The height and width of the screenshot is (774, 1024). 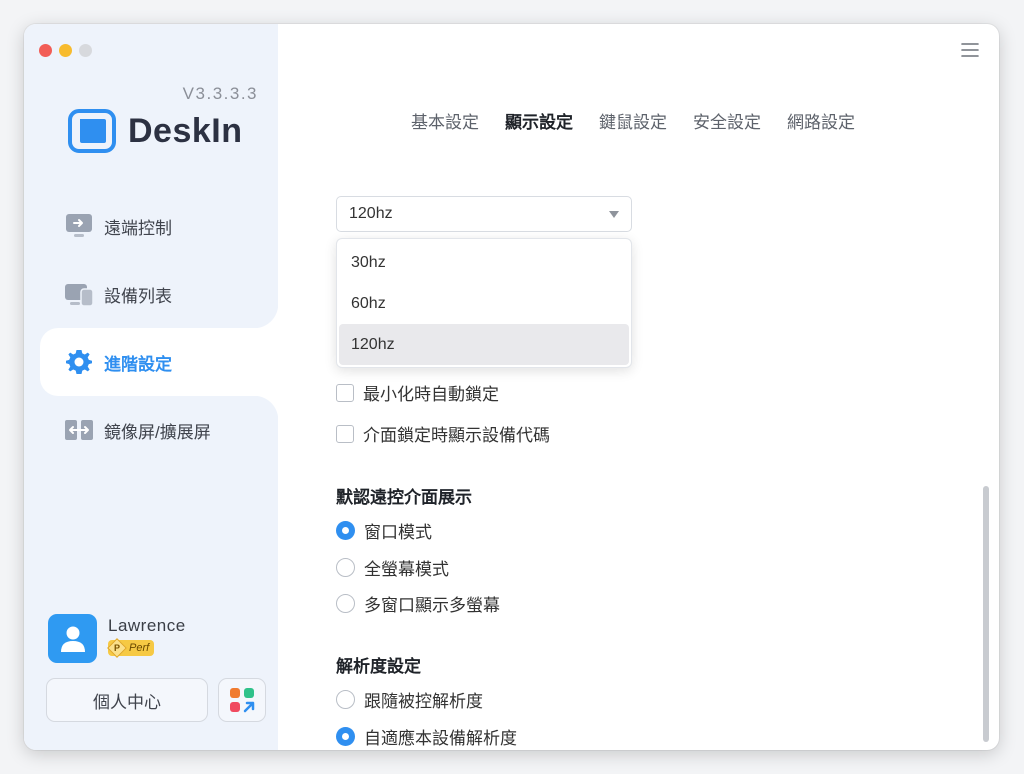 What do you see at coordinates (345, 392) in the screenshot?
I see `minimize-lock-checkbox` at bounding box center [345, 392].